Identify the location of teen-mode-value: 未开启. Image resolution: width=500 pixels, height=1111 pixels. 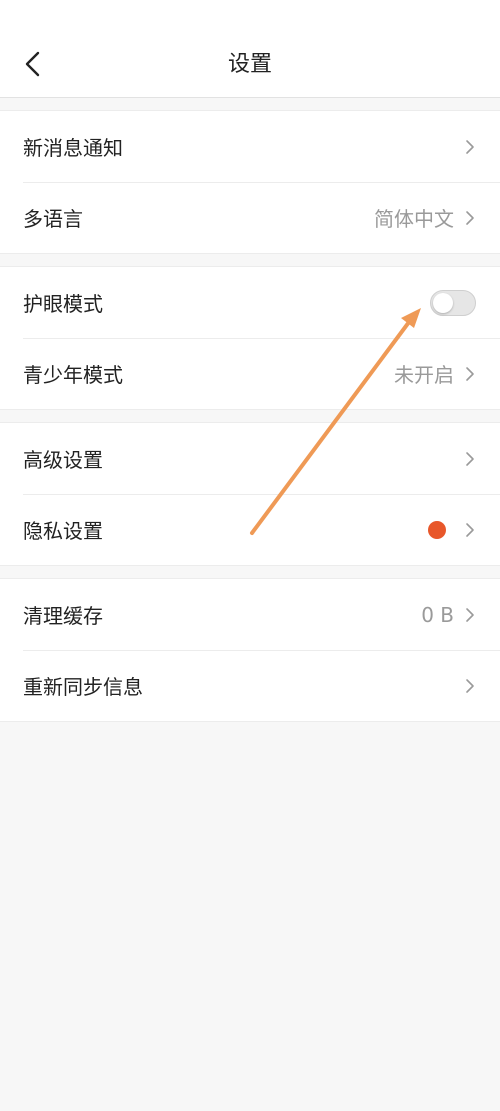
(424, 375).